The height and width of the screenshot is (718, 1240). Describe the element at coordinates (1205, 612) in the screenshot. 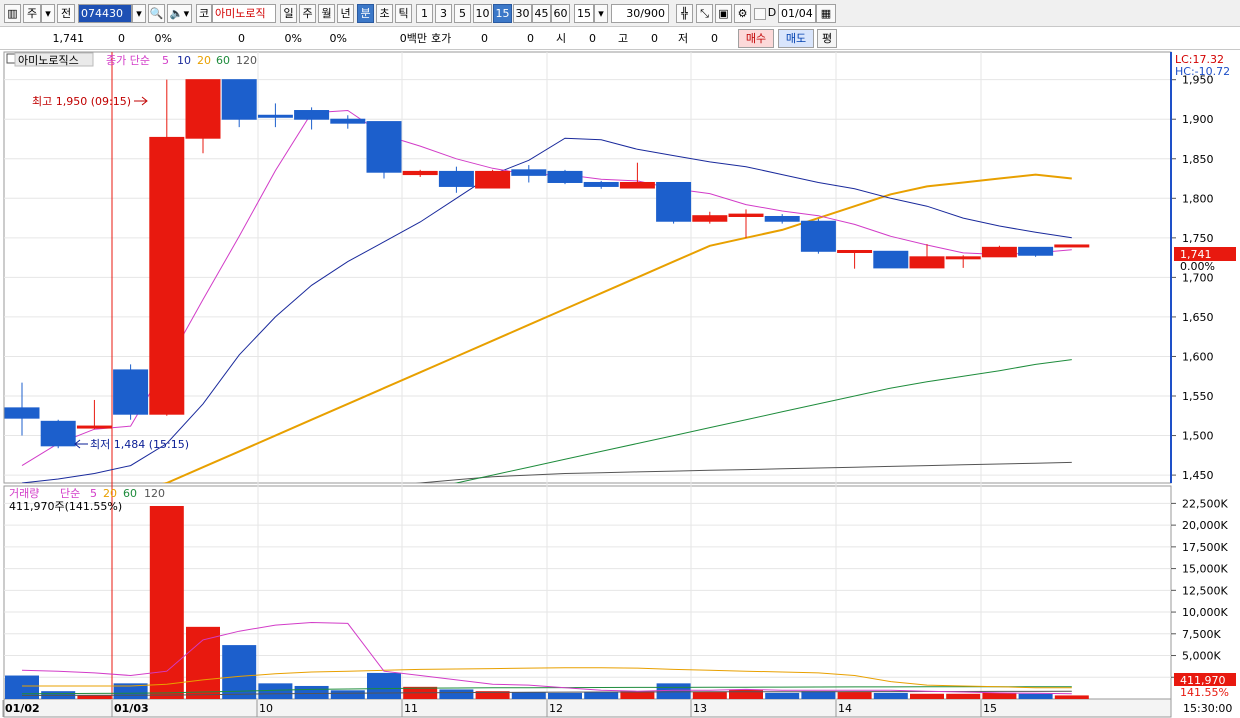

I see `volume-tick-label: 10,000K` at that location.